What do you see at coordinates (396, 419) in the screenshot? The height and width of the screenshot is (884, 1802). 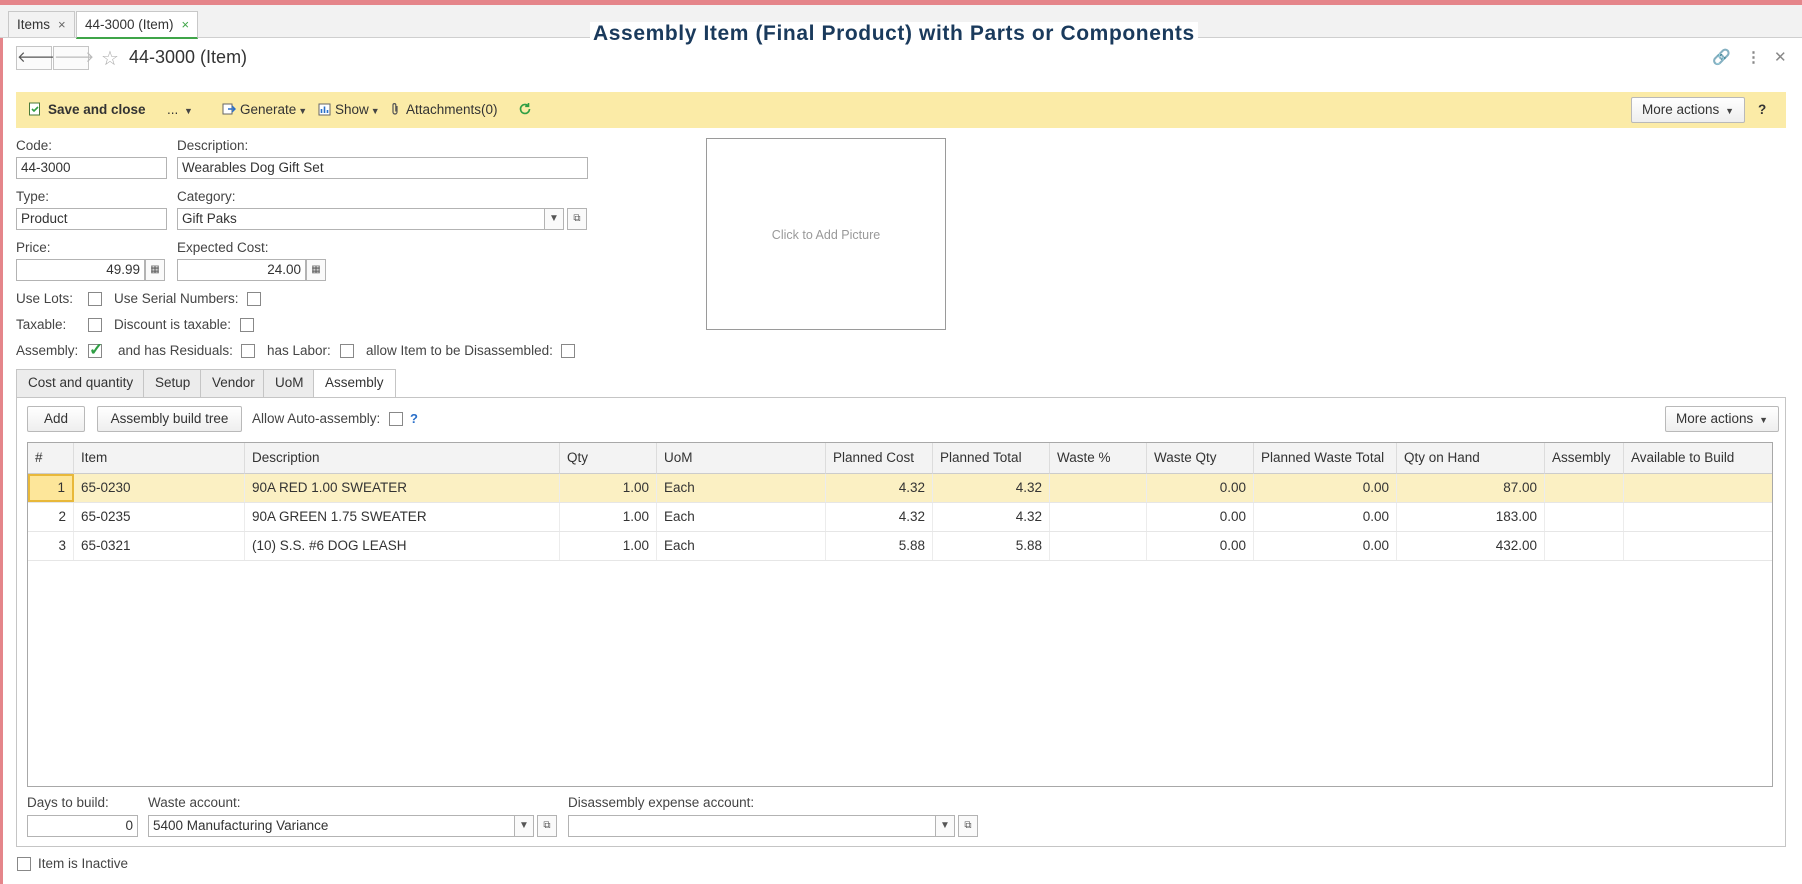 I see `auto-assembly-checkbox` at bounding box center [396, 419].